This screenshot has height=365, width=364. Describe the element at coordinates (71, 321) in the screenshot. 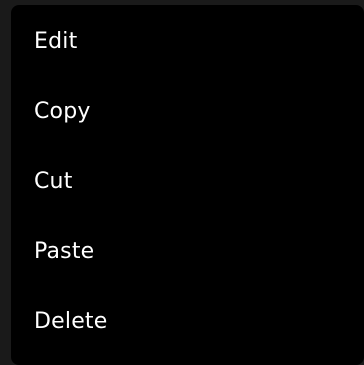

I see `menu-item-label: Delete` at that location.